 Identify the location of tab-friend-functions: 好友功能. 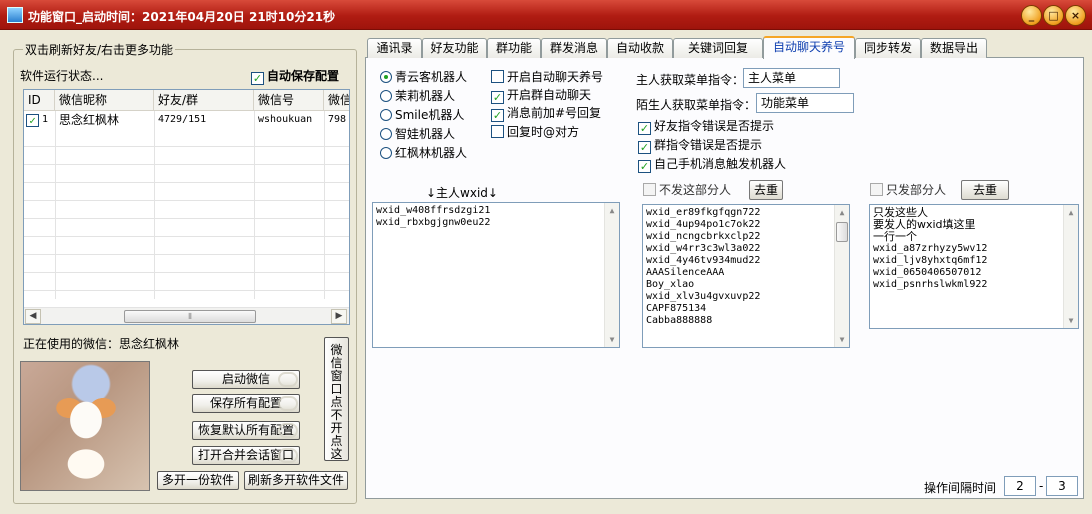
(454, 48).